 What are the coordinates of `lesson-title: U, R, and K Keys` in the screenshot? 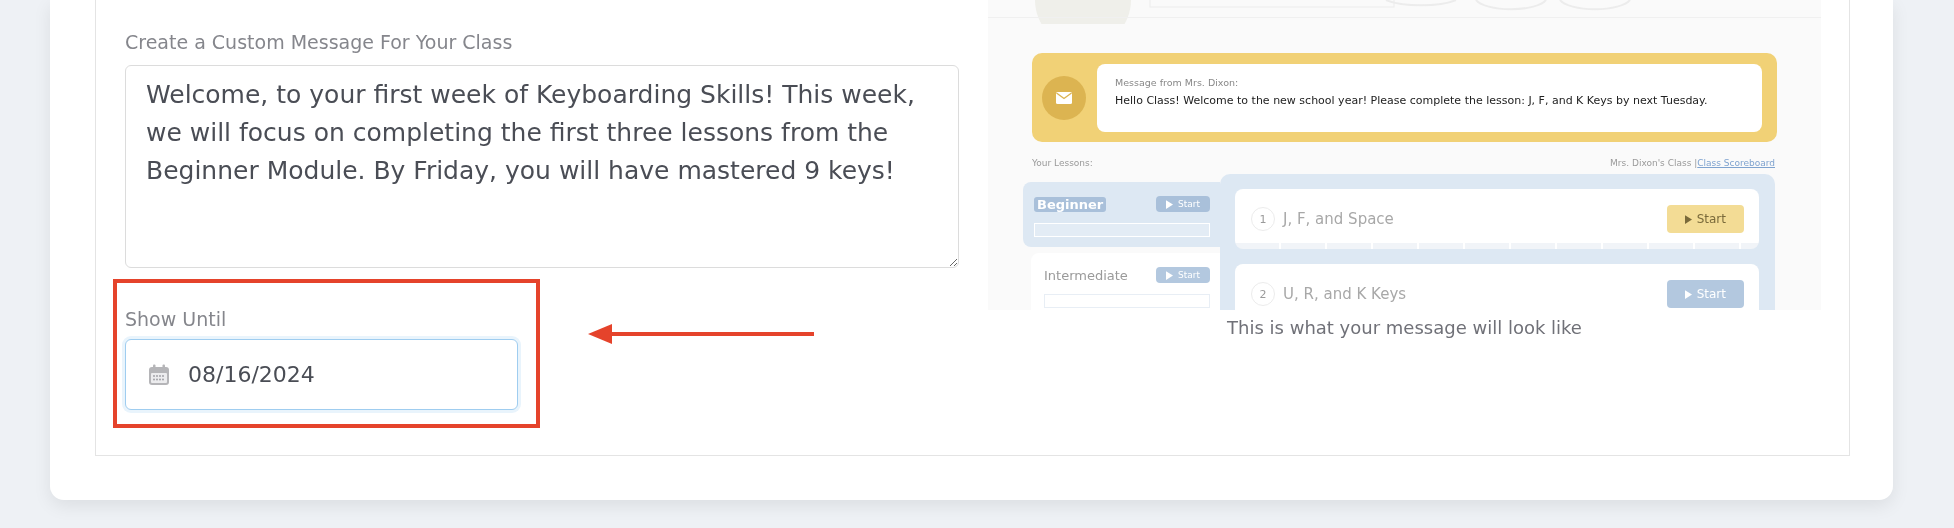 It's located at (1345, 294).